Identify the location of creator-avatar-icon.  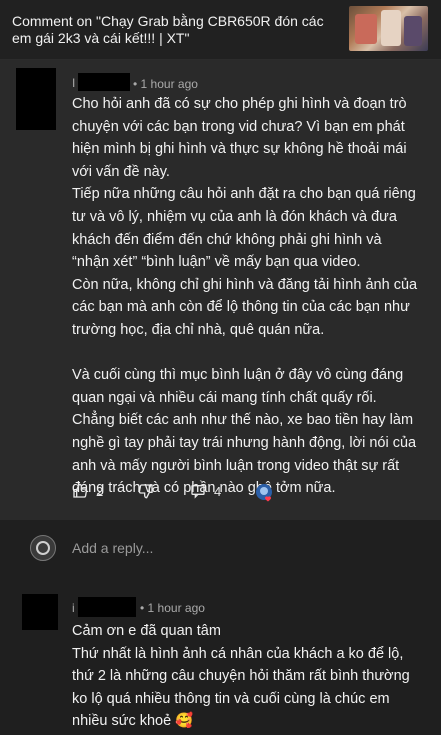
(264, 493).